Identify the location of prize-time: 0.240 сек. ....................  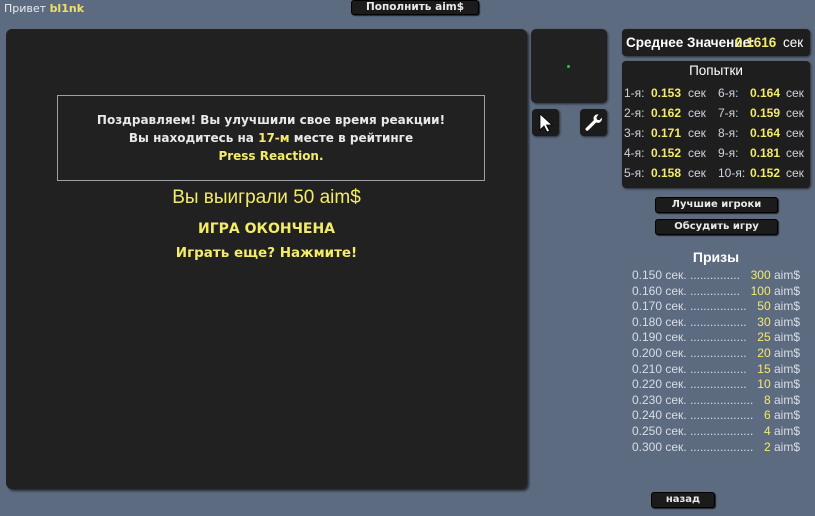
(693, 415).